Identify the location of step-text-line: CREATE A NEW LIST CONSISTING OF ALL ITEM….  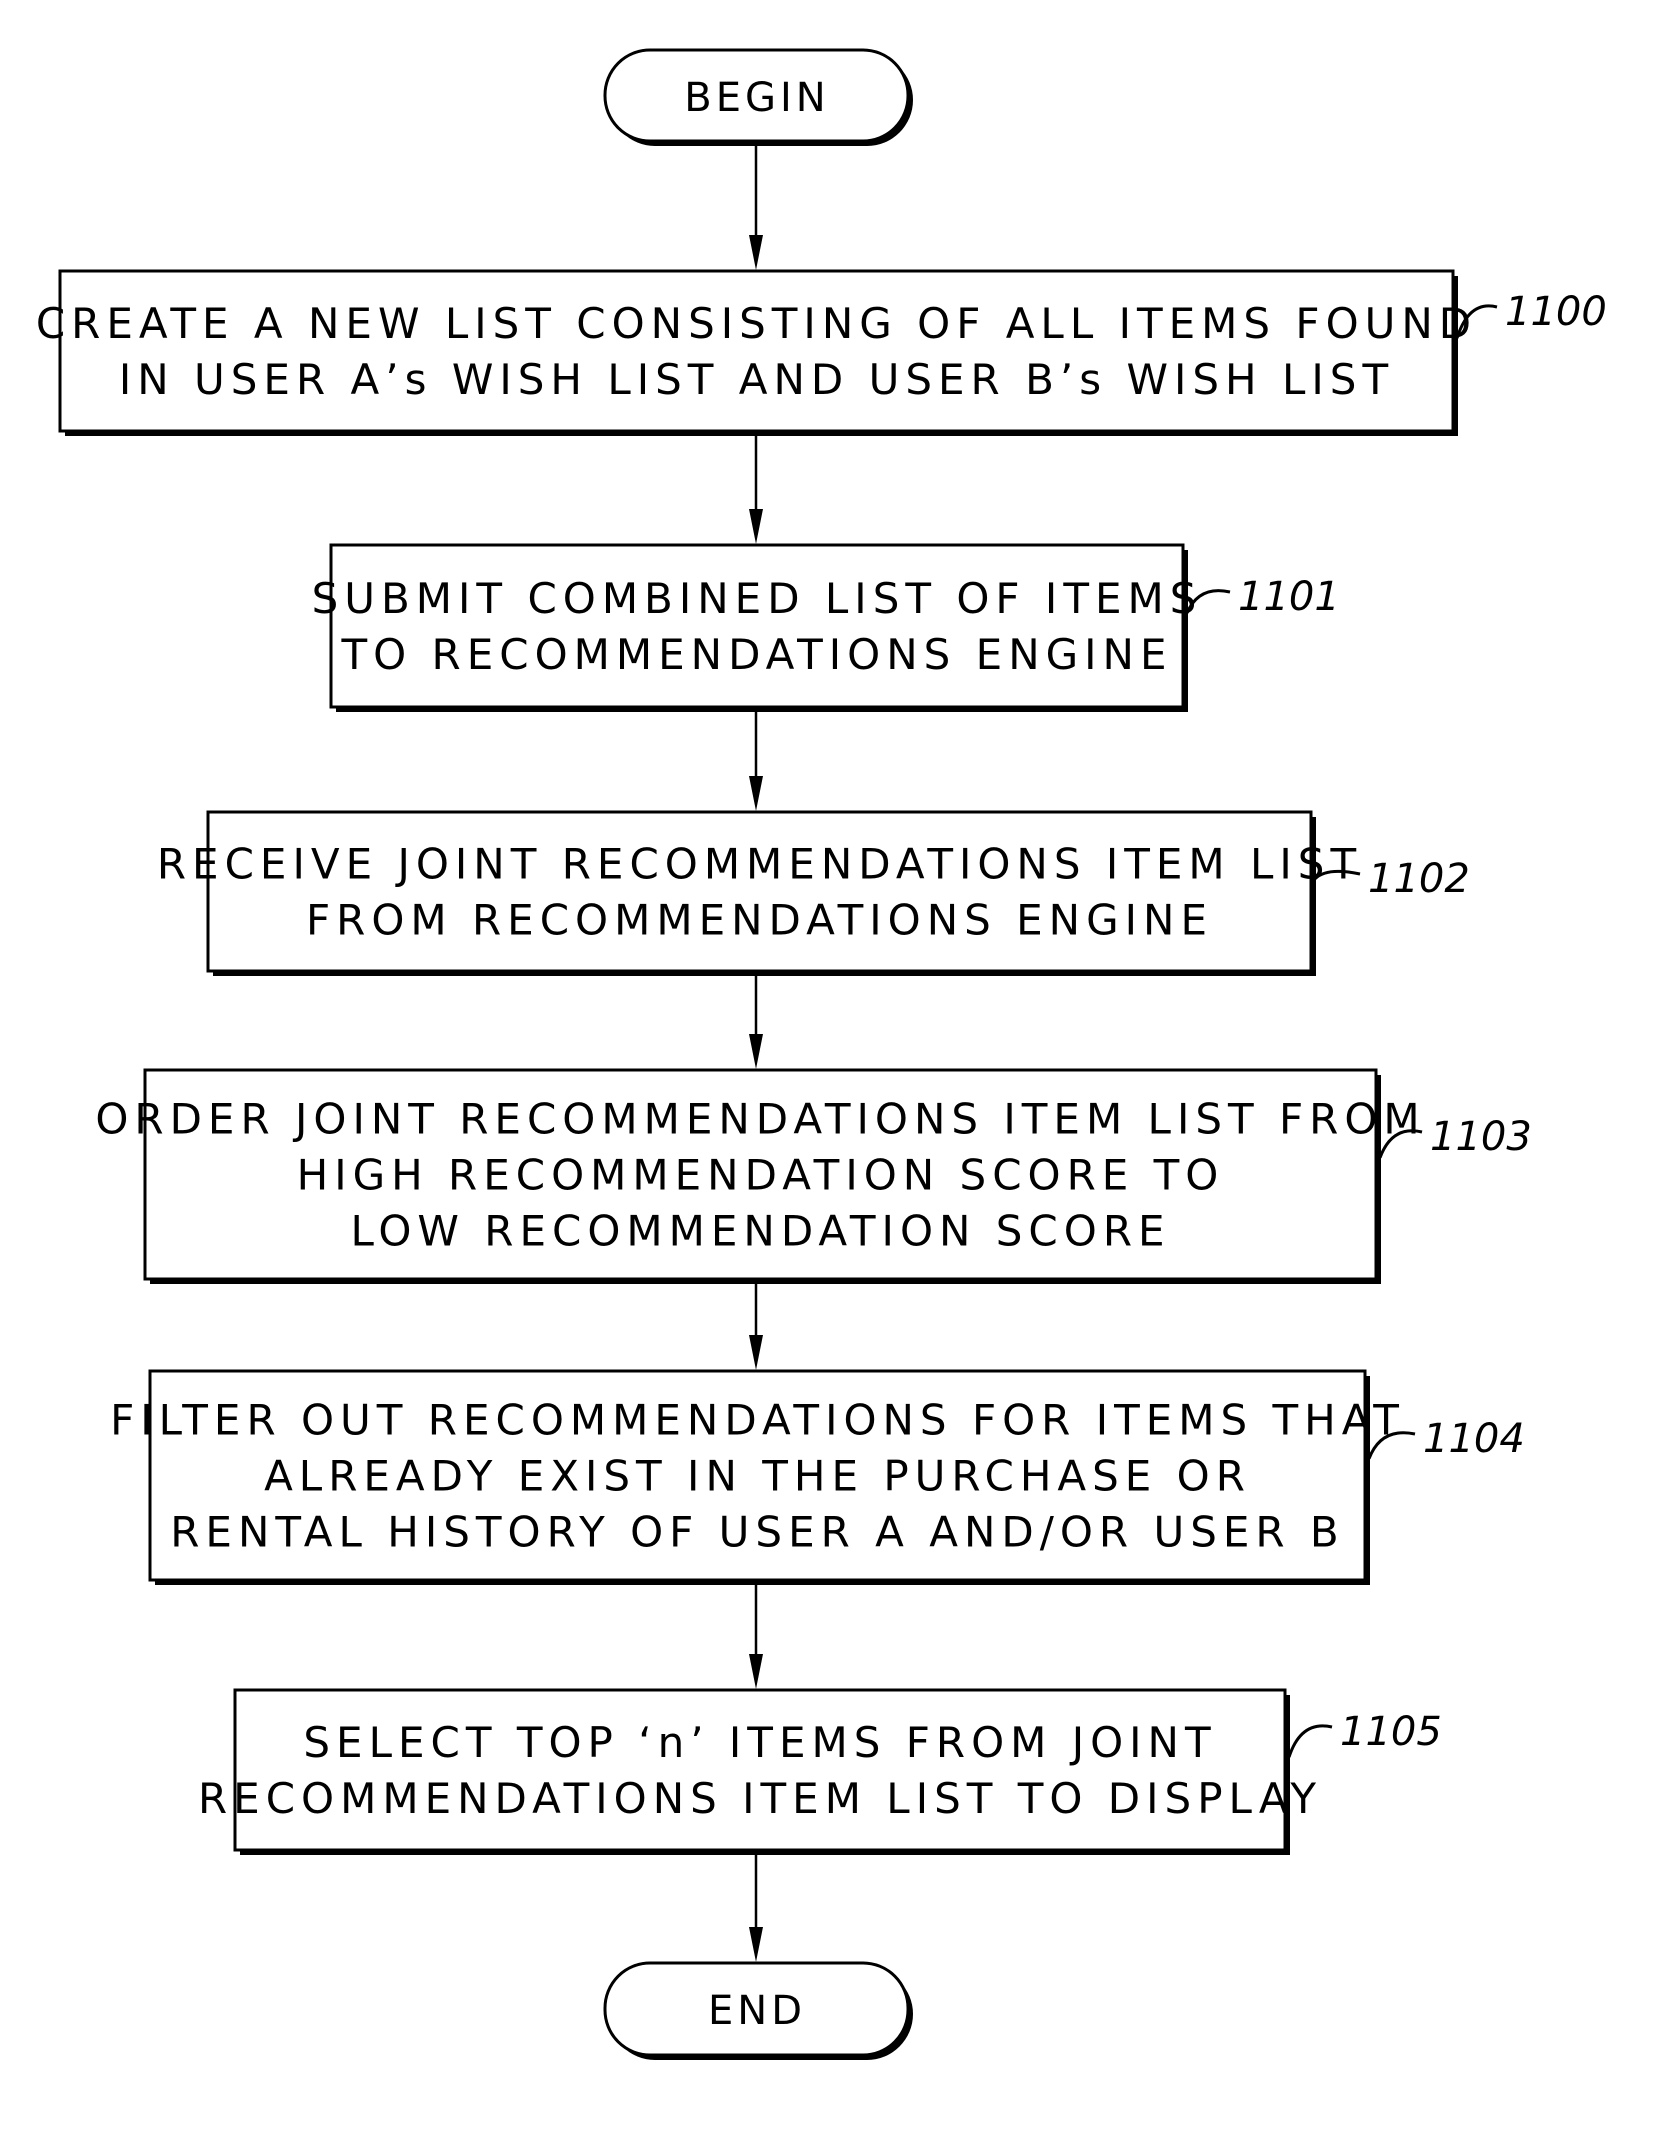
(756, 323).